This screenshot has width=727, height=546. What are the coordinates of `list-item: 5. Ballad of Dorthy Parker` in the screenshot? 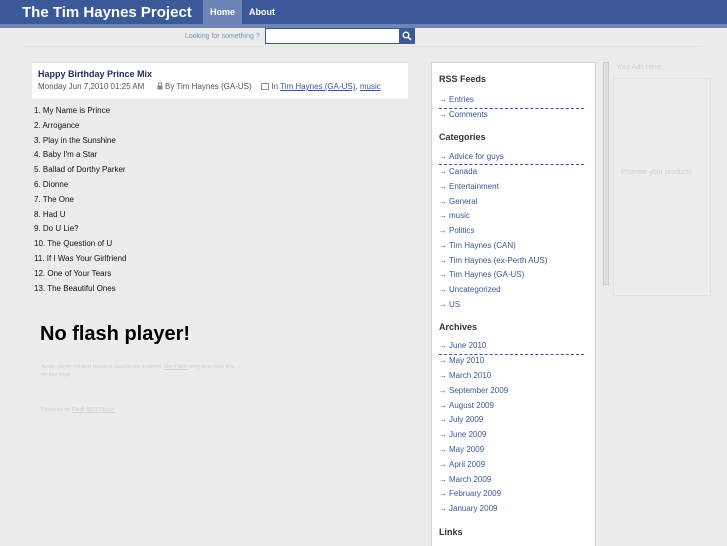 It's located at (80, 170).